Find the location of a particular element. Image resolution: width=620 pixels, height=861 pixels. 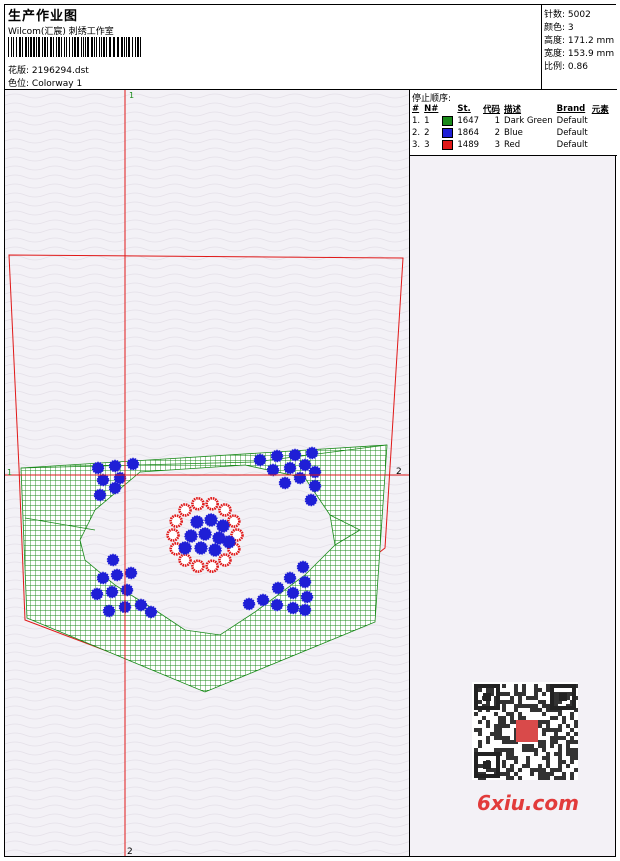

stat-colors: 颜色: 3 is located at coordinates (559, 28).